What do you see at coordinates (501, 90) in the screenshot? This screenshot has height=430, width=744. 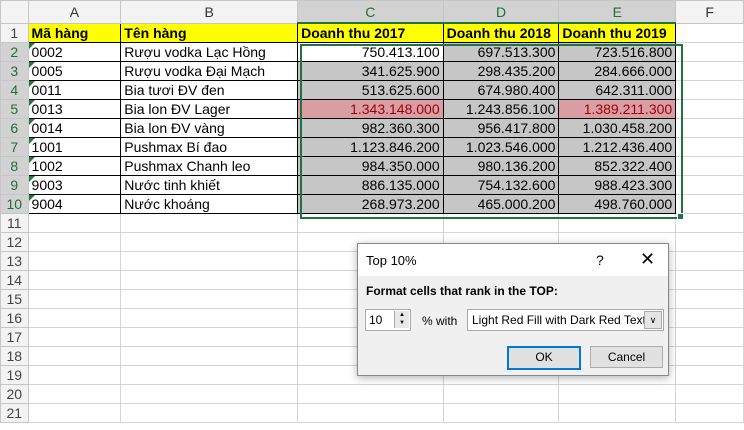 I see `cell: 674.980.400` at bounding box center [501, 90].